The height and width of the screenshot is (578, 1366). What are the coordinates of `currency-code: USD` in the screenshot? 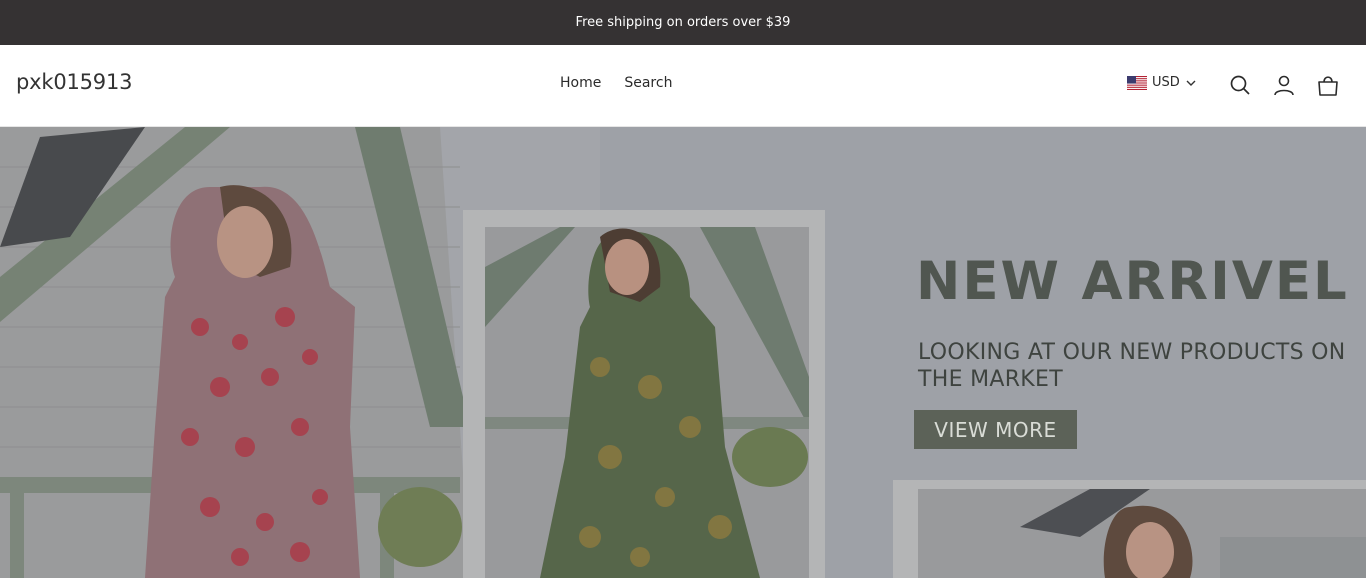 It's located at (1166, 82).